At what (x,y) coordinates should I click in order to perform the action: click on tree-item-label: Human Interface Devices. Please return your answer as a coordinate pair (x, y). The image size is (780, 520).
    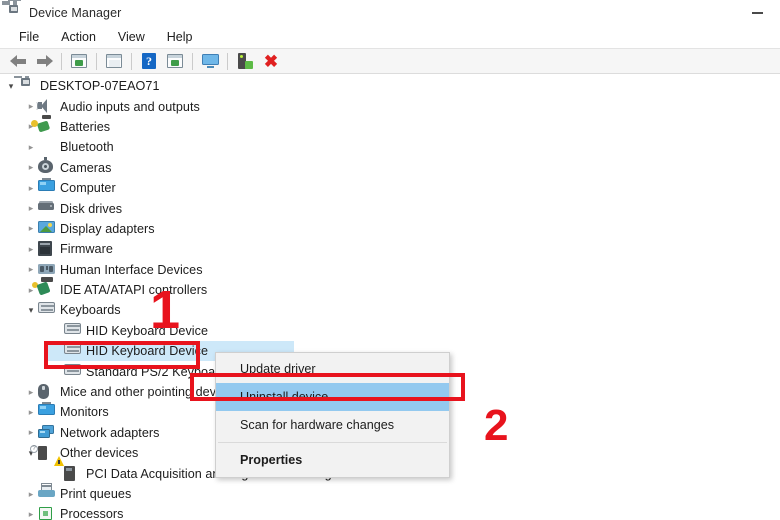
    Looking at the image, I should click on (131, 269).